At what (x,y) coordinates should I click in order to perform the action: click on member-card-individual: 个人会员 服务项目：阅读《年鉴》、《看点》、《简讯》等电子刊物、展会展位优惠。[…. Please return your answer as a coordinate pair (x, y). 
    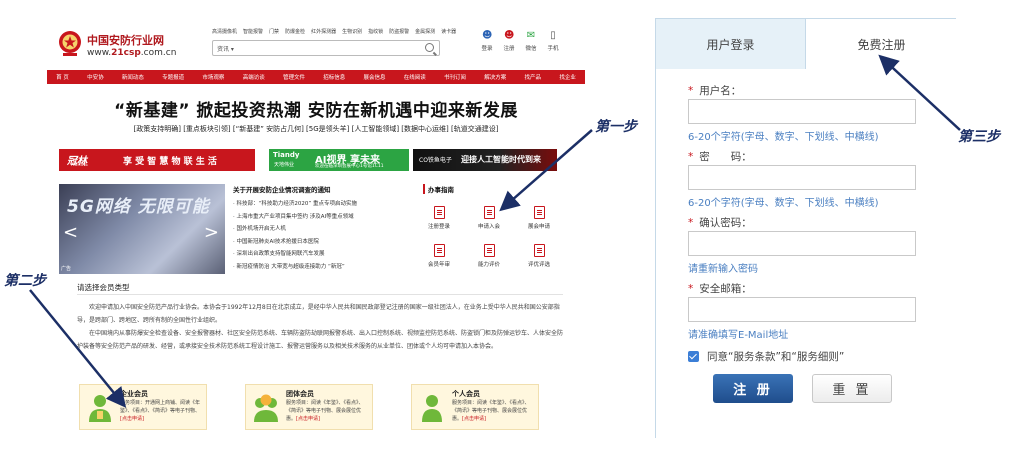
    Looking at the image, I should click on (475, 407).